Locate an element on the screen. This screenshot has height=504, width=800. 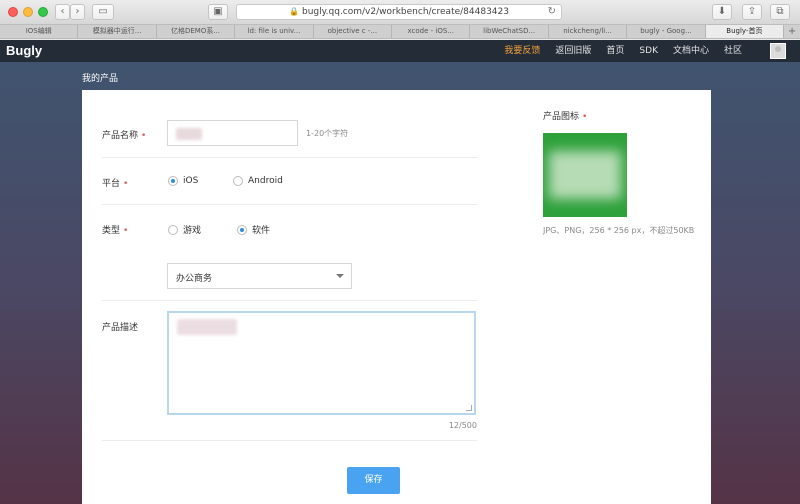
reload-icon: ↻ is located at coordinates (552, 12).